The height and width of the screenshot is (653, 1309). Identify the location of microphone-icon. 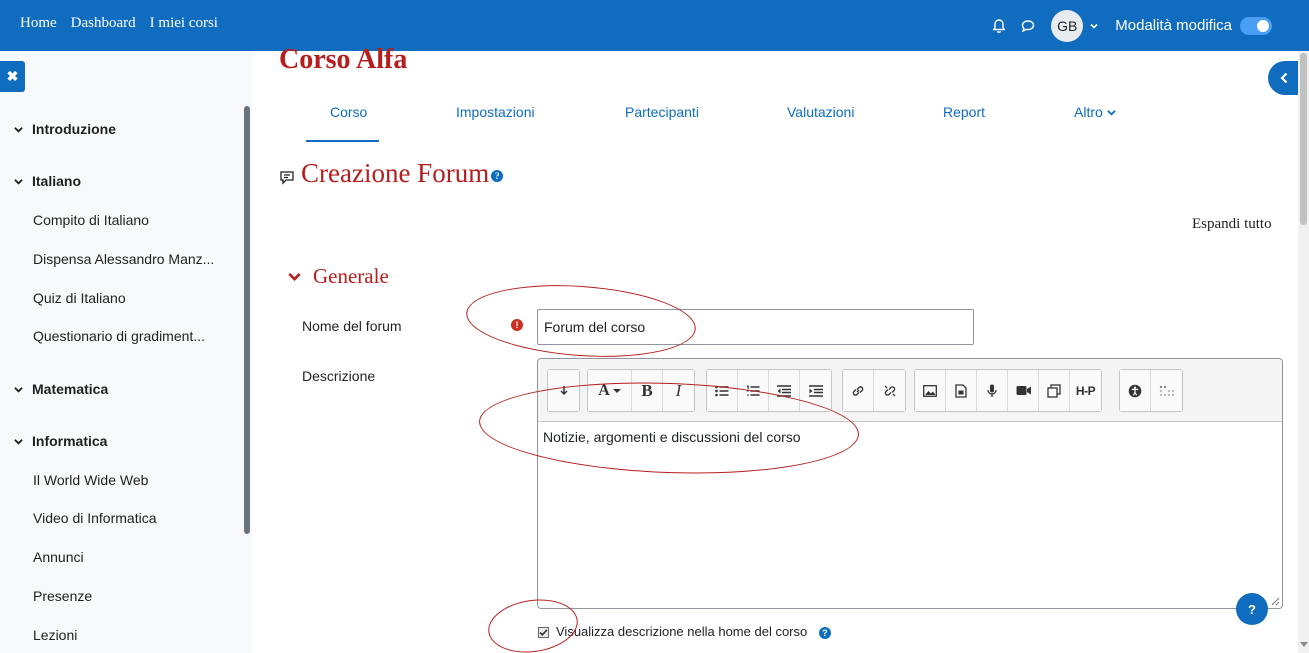
(992, 390).